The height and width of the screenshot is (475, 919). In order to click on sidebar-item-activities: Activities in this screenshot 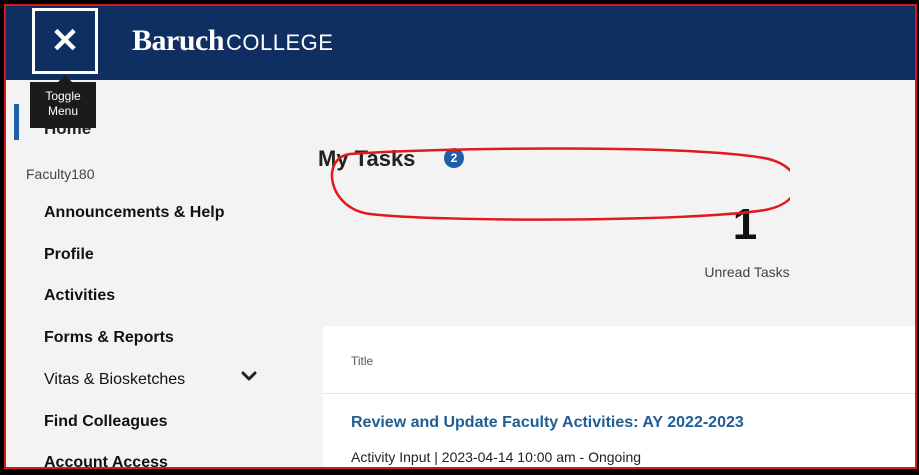, I will do `click(79, 296)`.